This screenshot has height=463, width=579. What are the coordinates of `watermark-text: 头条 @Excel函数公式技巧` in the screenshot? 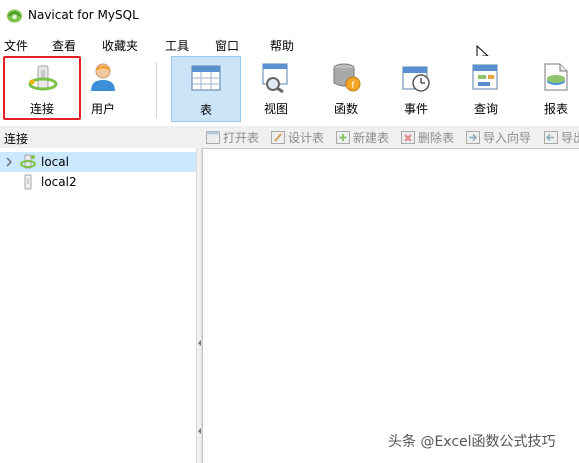 It's located at (472, 442).